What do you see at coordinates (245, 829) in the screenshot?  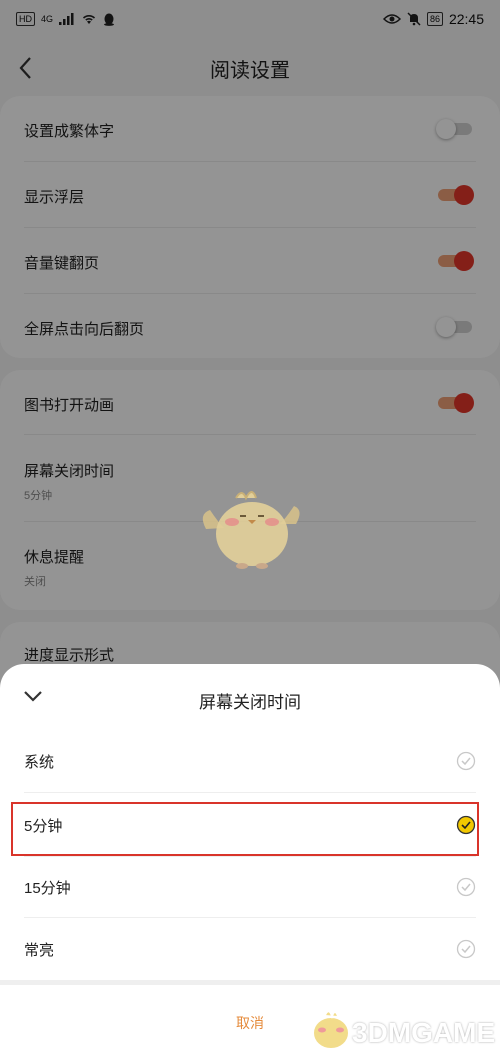 I see `selection-highlight-box` at bounding box center [245, 829].